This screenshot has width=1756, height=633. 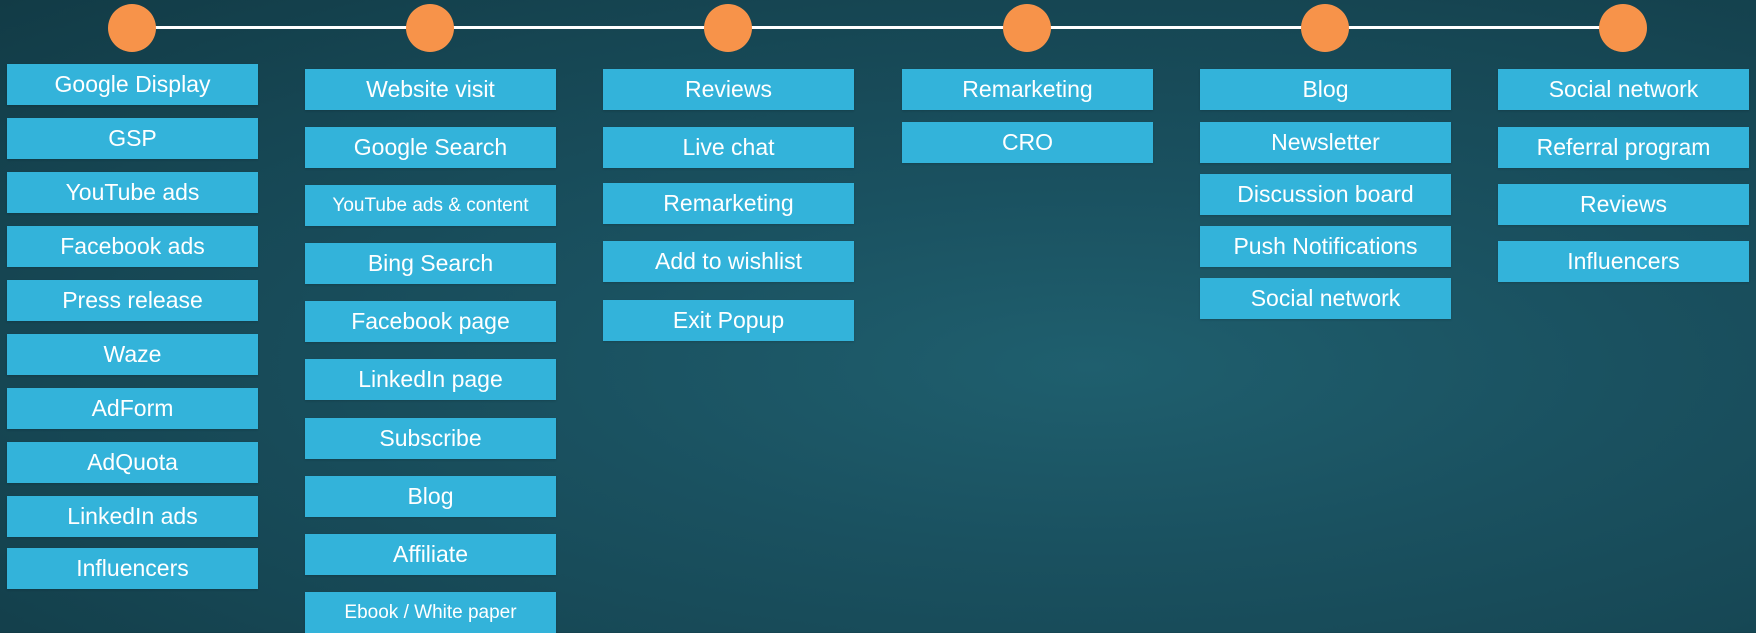 I want to click on stage-2-item: Ebook / White paper, so click(x=430, y=612).